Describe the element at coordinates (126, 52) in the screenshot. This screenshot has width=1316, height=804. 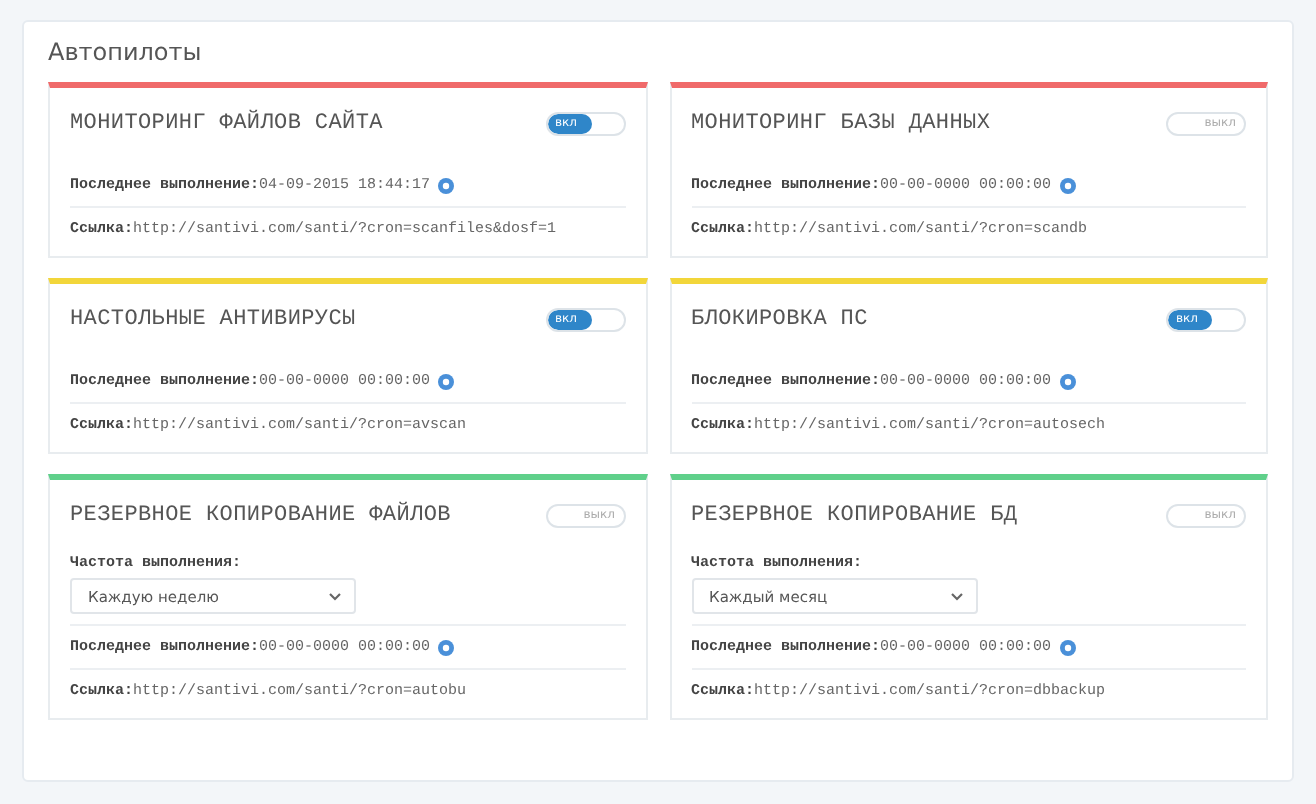
I see `panel-title: Автопилоты` at that location.